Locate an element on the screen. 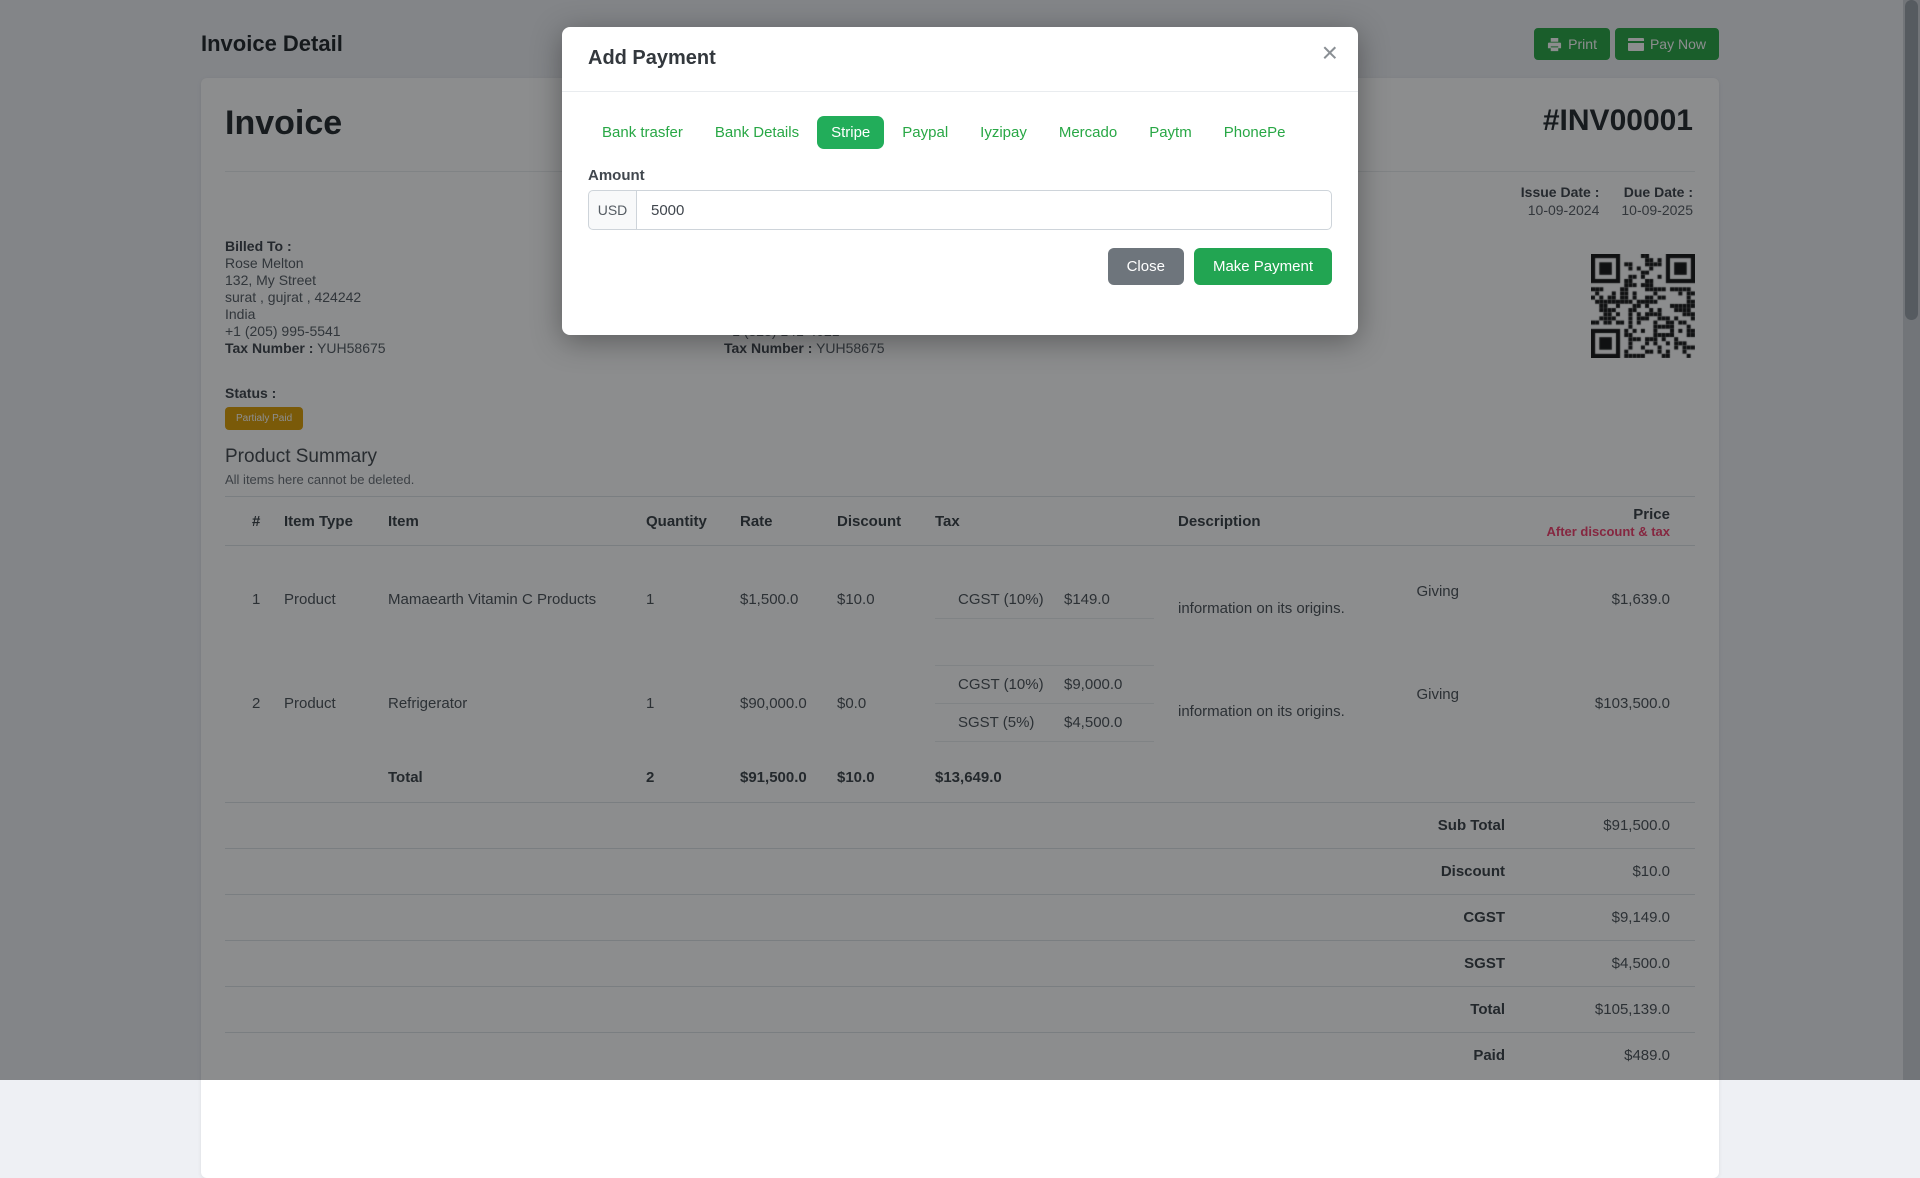 The height and width of the screenshot is (1178, 1920). make-payment-button: Make Payment is located at coordinates (1263, 266).